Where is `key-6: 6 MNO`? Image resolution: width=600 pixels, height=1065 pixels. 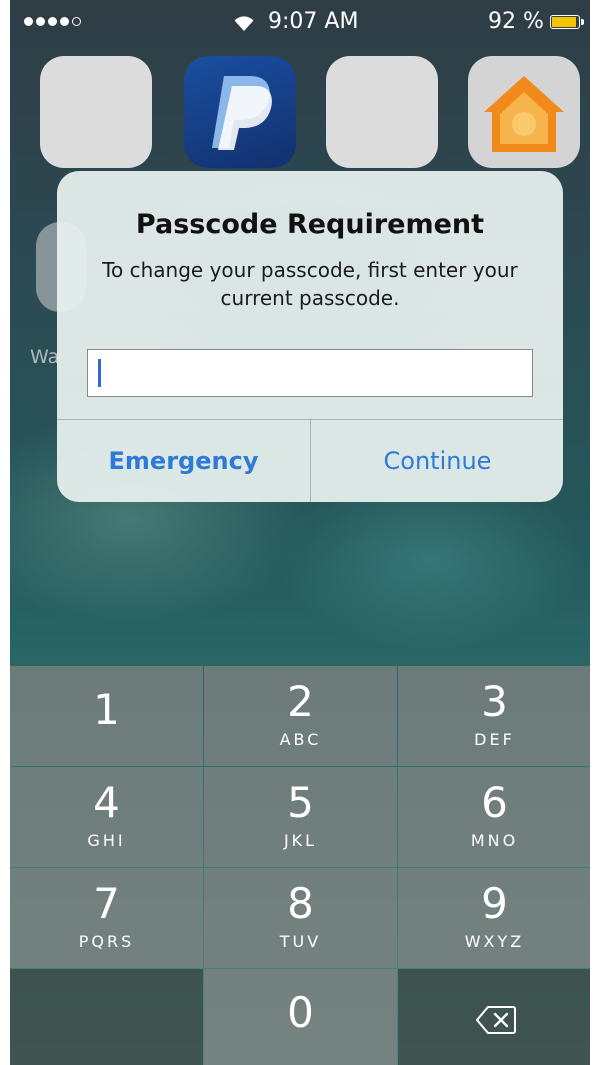 key-6: 6 MNO is located at coordinates (494, 817).